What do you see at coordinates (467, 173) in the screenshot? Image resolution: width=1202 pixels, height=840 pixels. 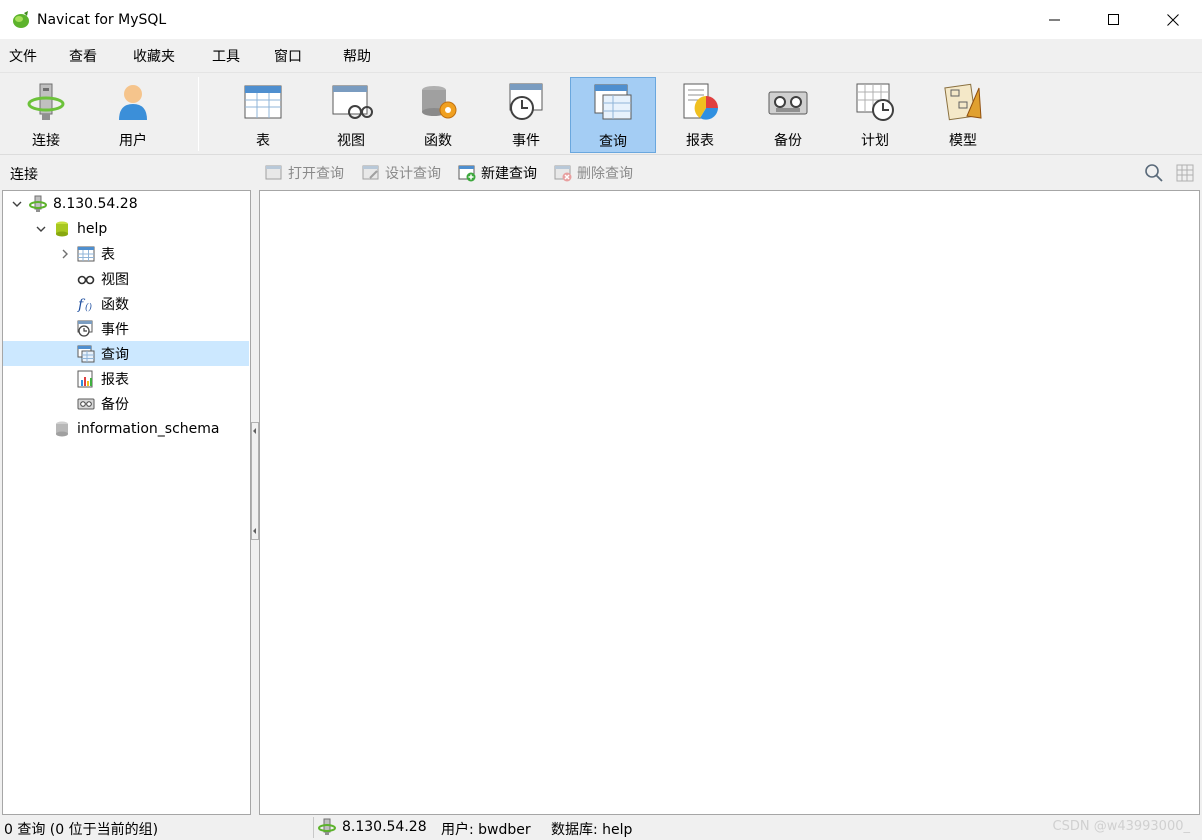 I see `new-query-icon` at bounding box center [467, 173].